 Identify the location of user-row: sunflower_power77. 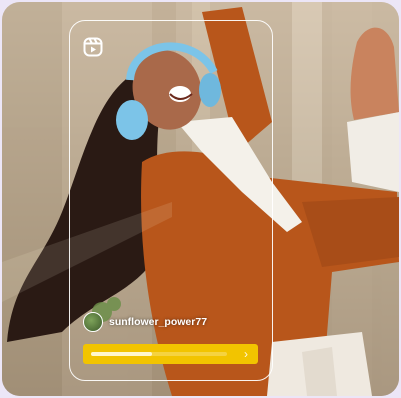
(145, 322).